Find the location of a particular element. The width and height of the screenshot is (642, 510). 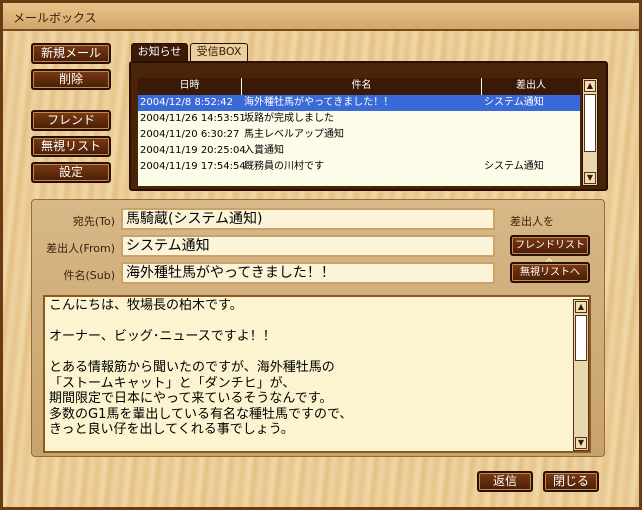

column-header-subject: 件名 is located at coordinates (362, 86).